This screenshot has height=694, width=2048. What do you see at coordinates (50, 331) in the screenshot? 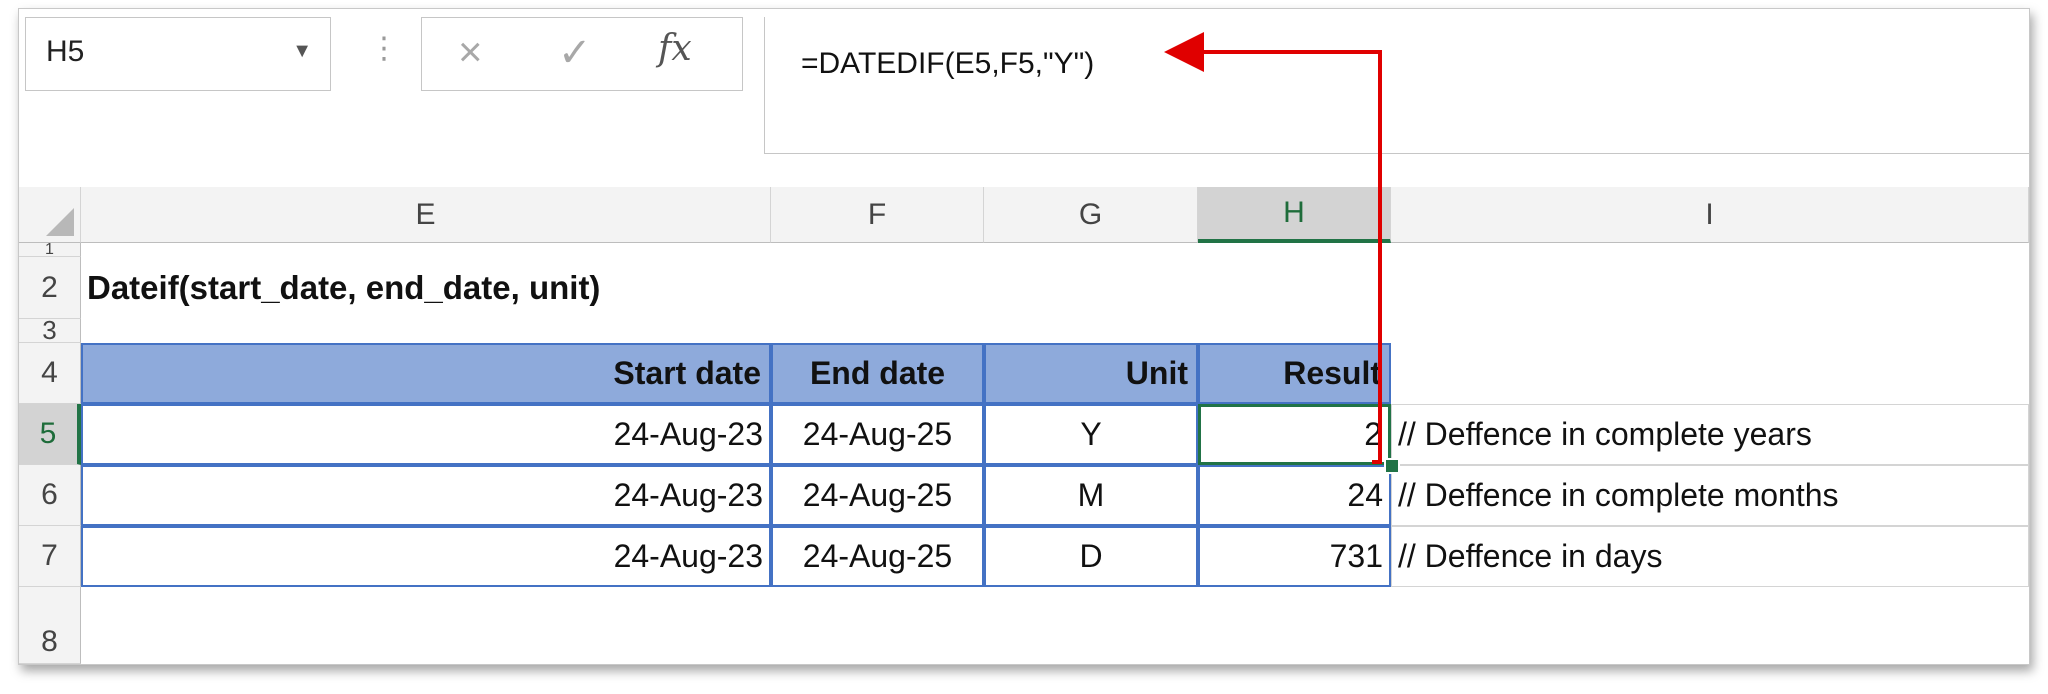
I see `row-header-3: 3` at bounding box center [50, 331].